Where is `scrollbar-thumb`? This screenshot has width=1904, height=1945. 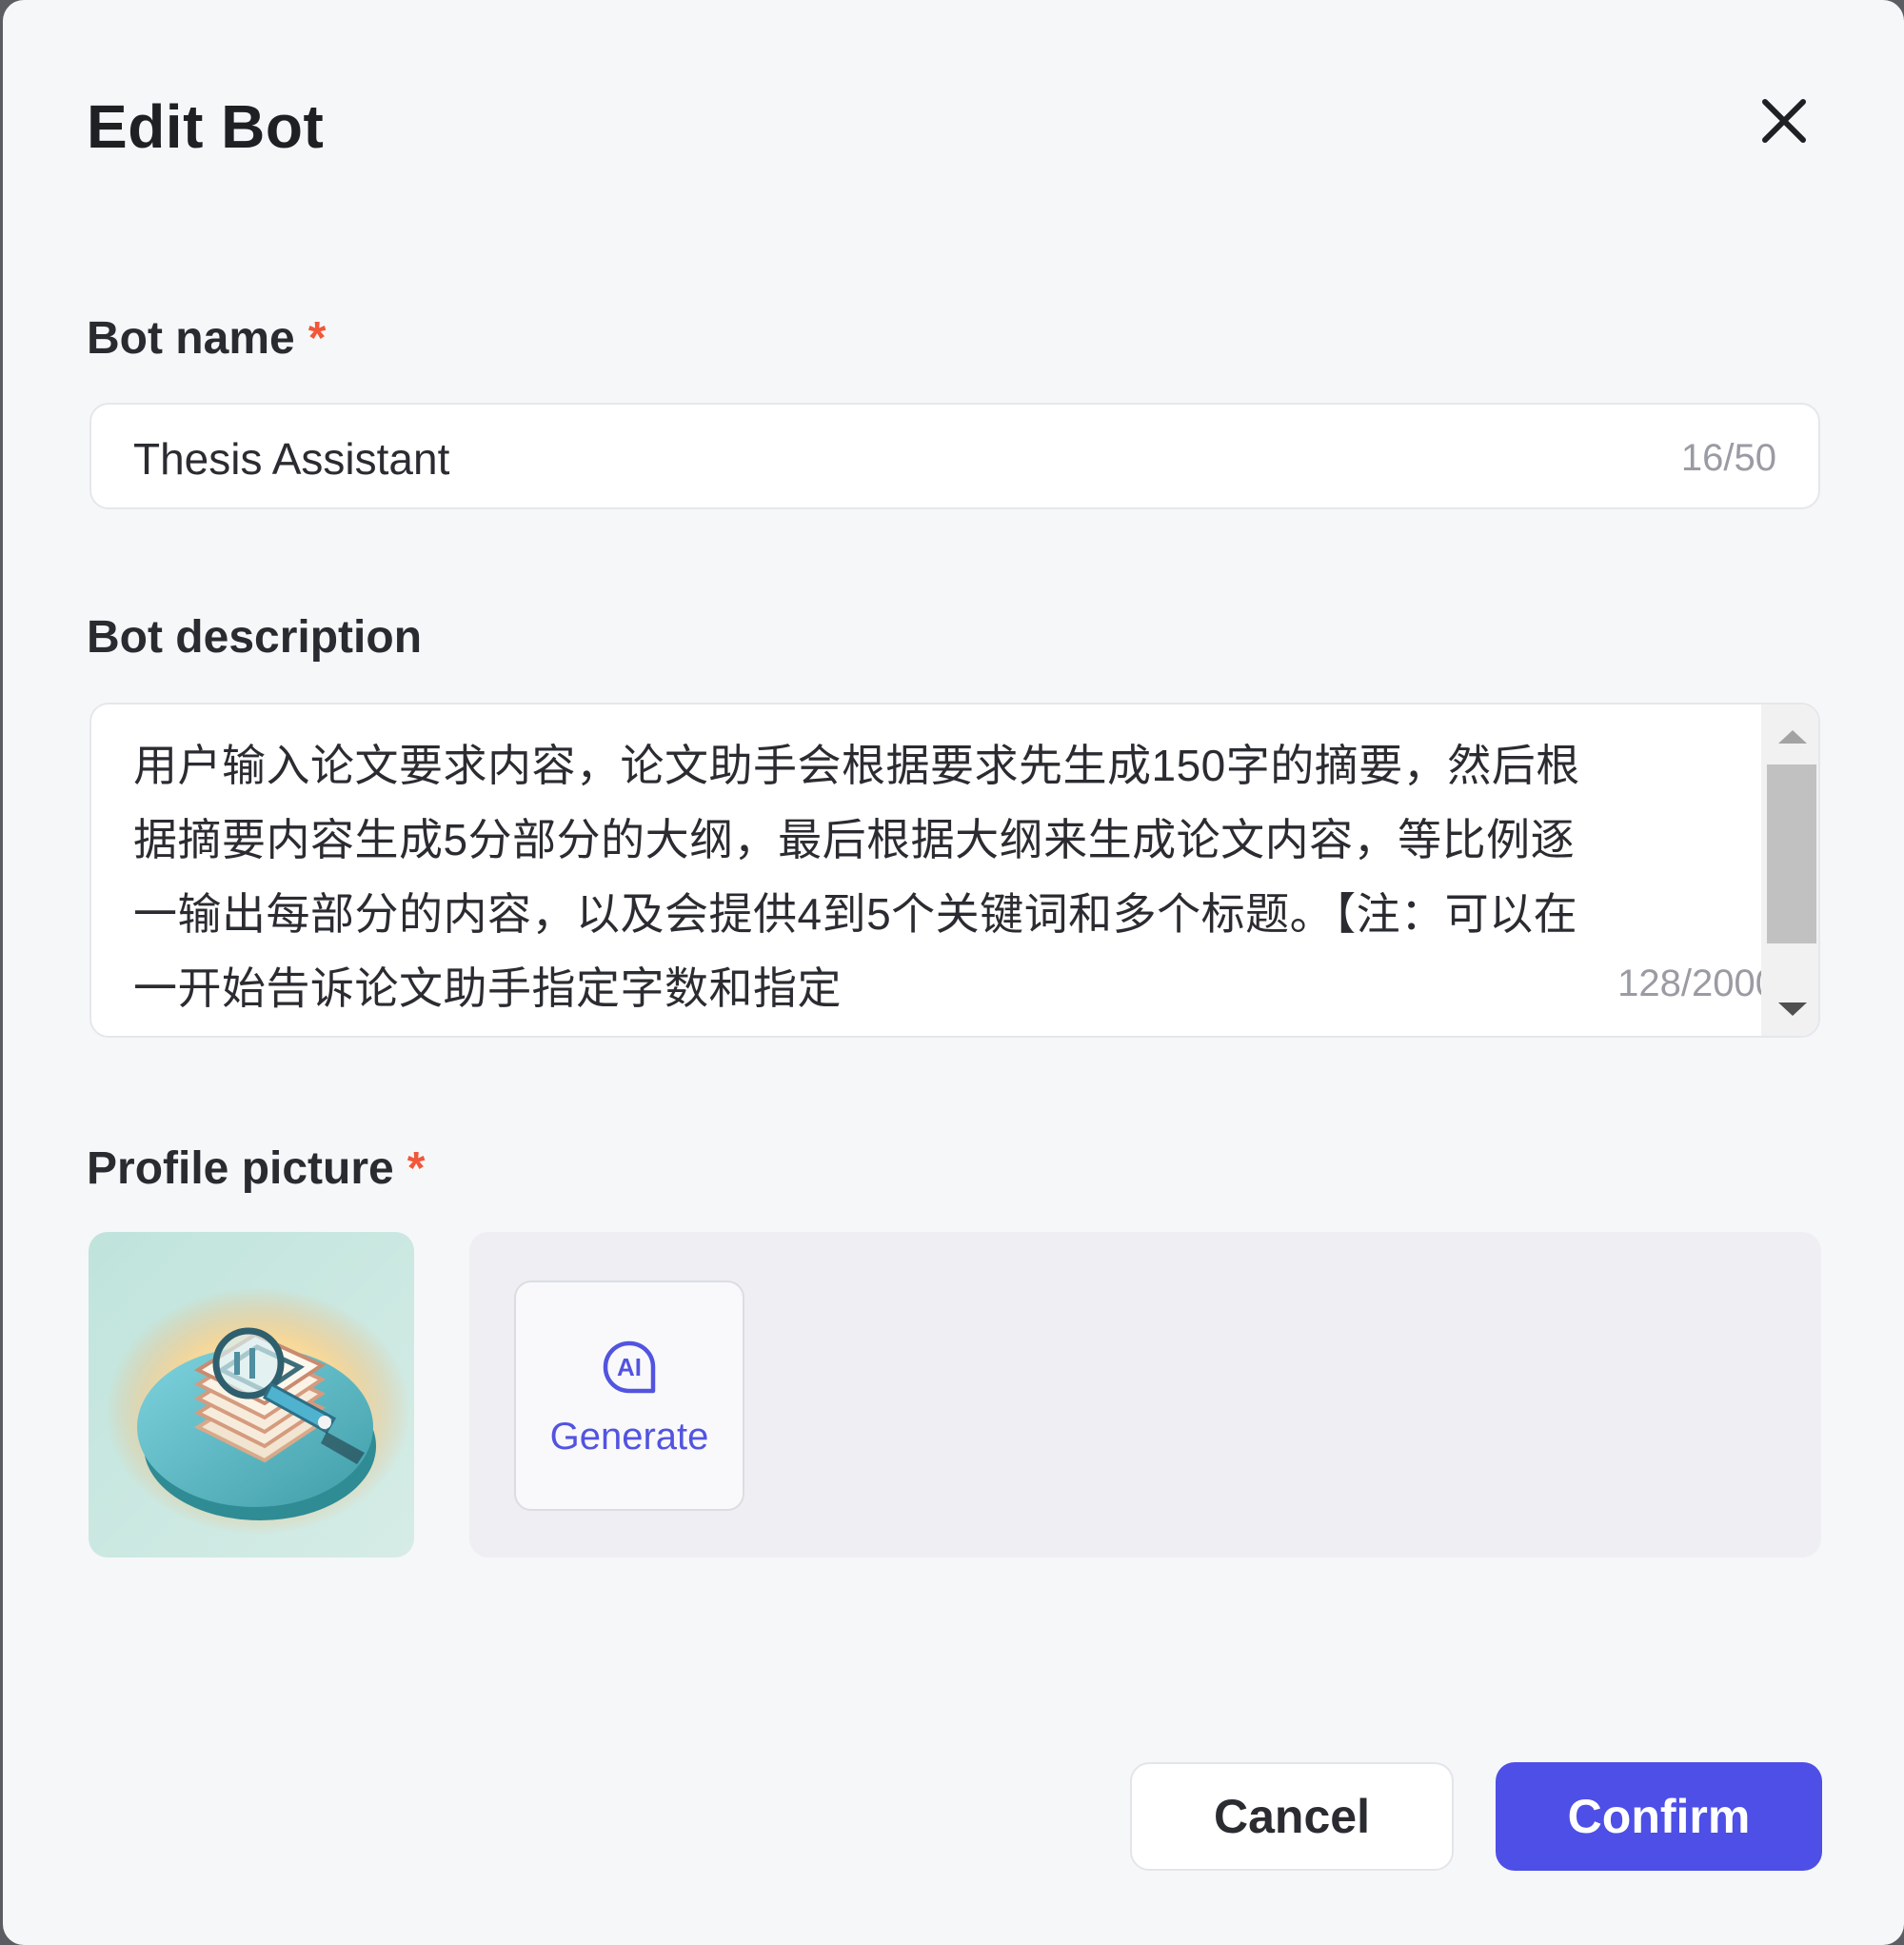 scrollbar-thumb is located at coordinates (1791, 853).